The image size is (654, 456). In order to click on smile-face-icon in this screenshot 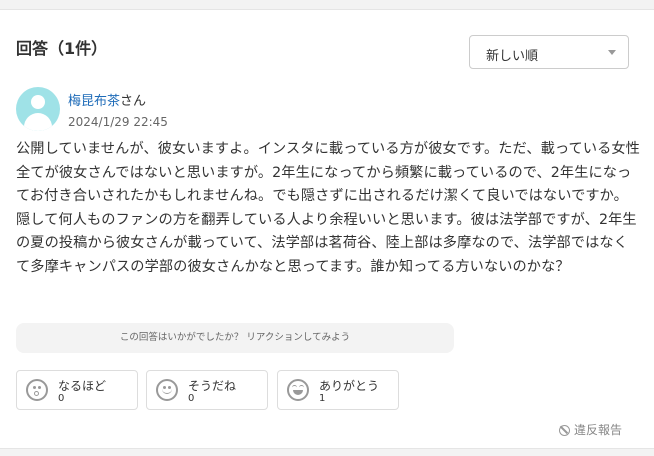, I will do `click(167, 390)`.